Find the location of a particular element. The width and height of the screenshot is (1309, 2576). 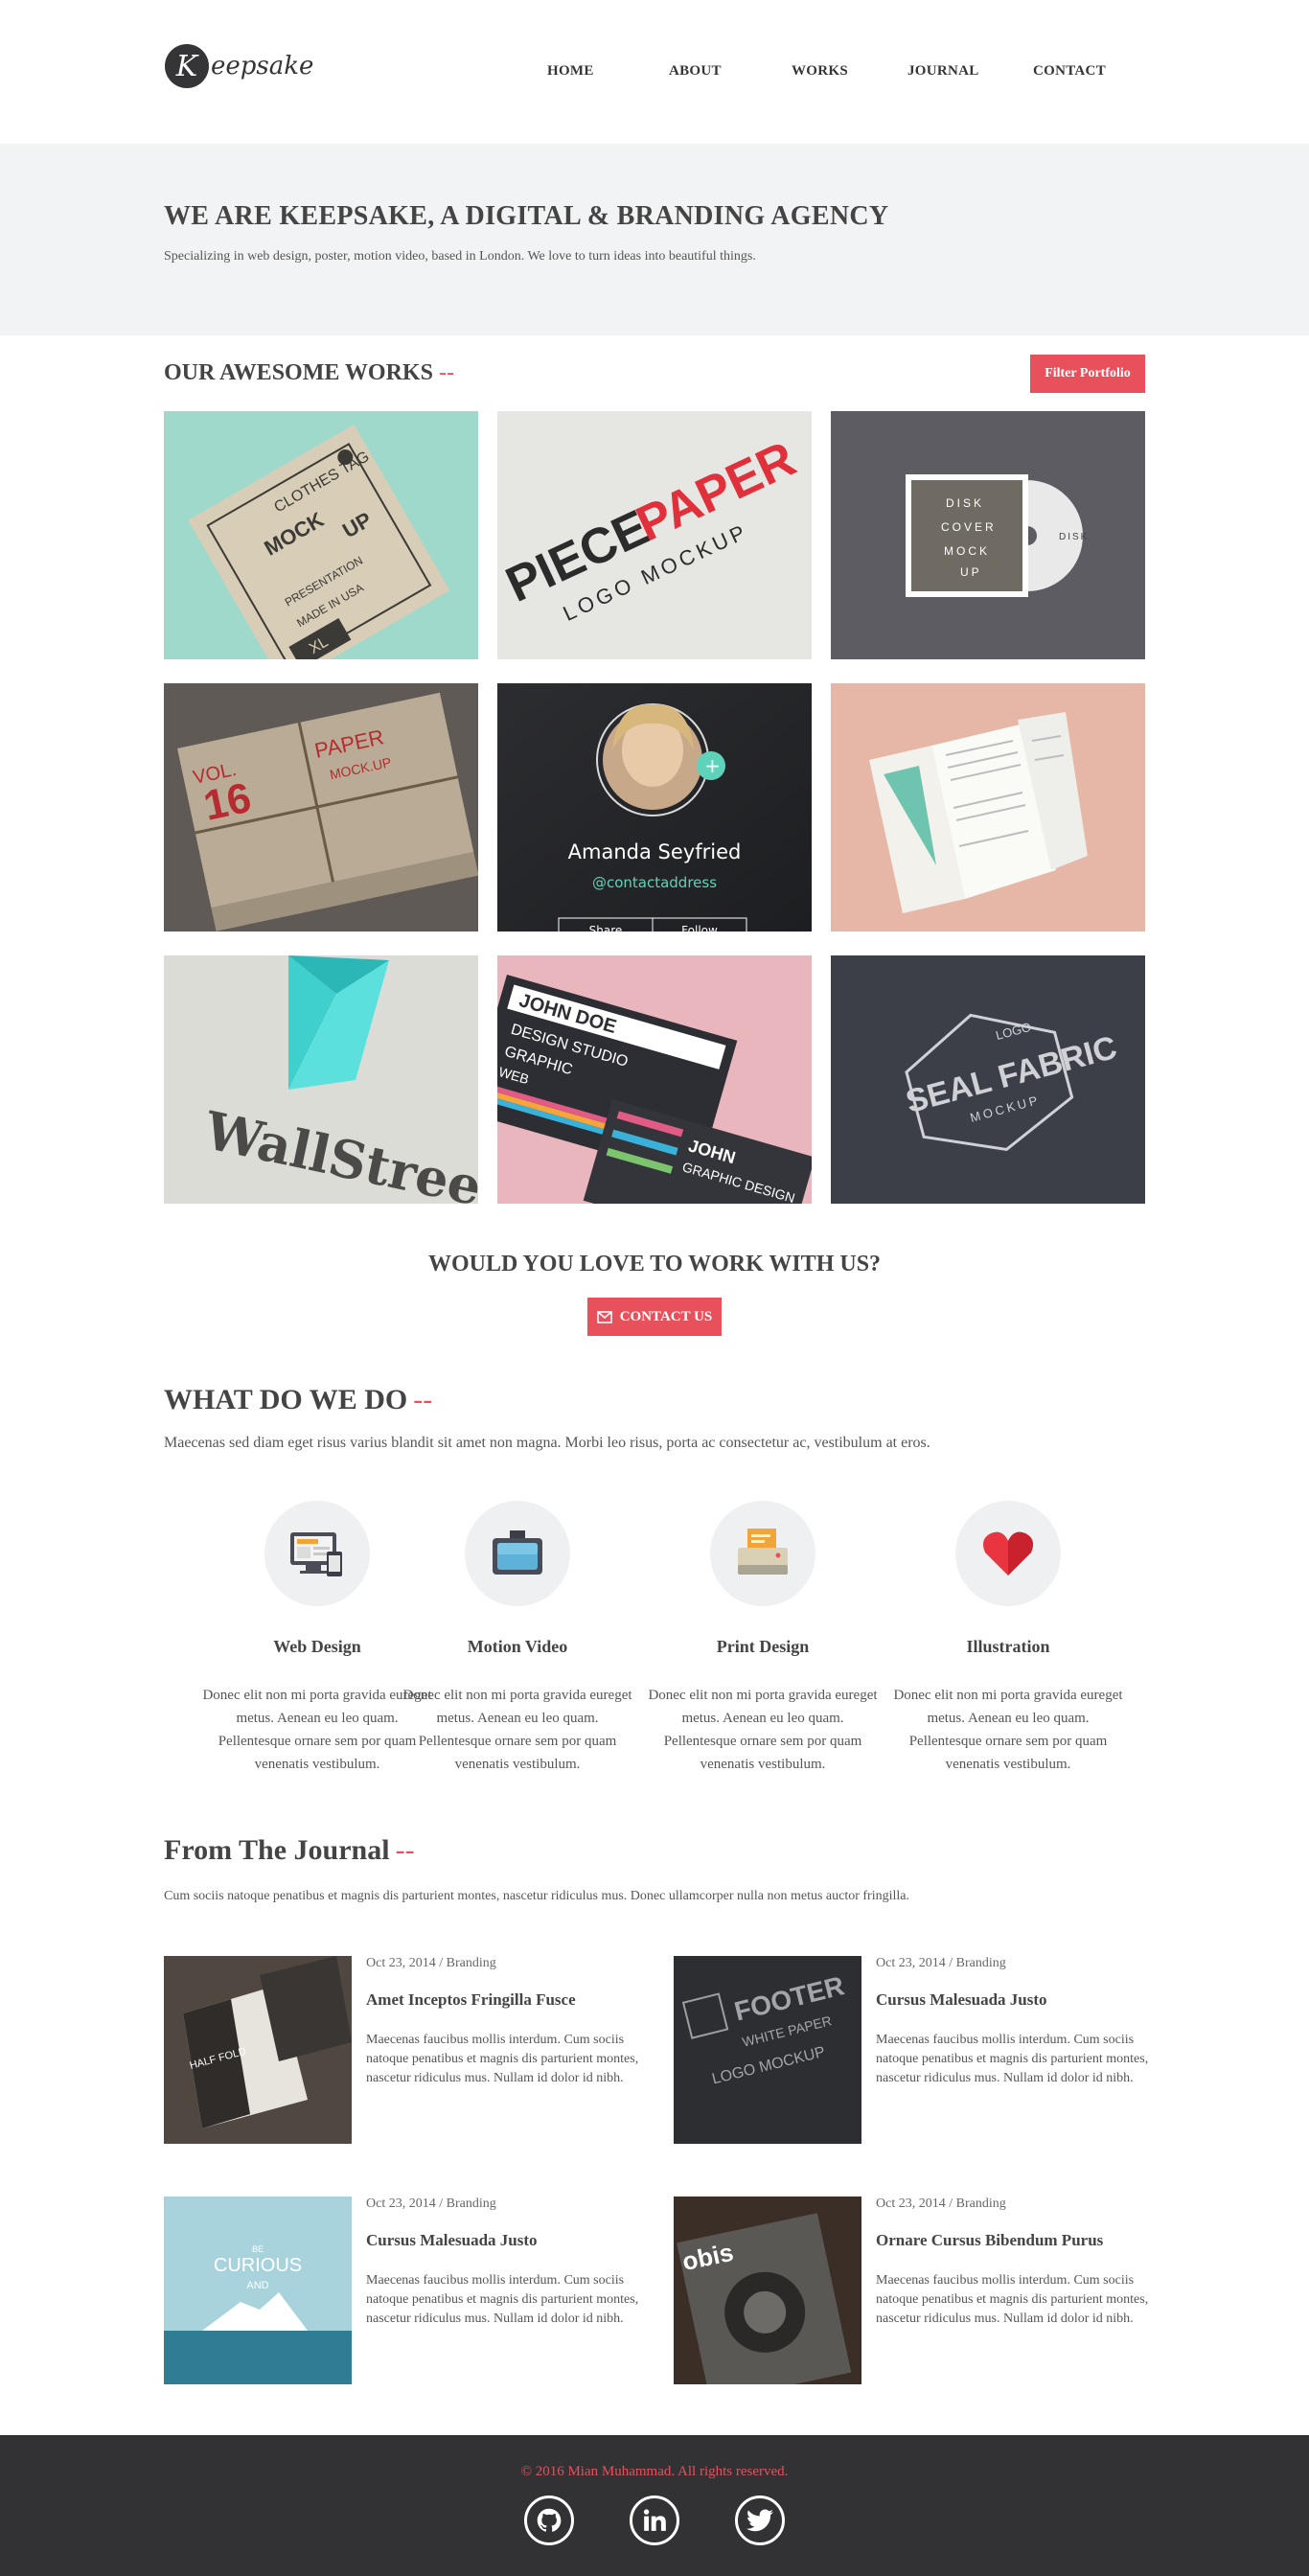

portfolio-tile-vol-16: VOL. 16 PAPER MOCK.UP is located at coordinates (321, 807).